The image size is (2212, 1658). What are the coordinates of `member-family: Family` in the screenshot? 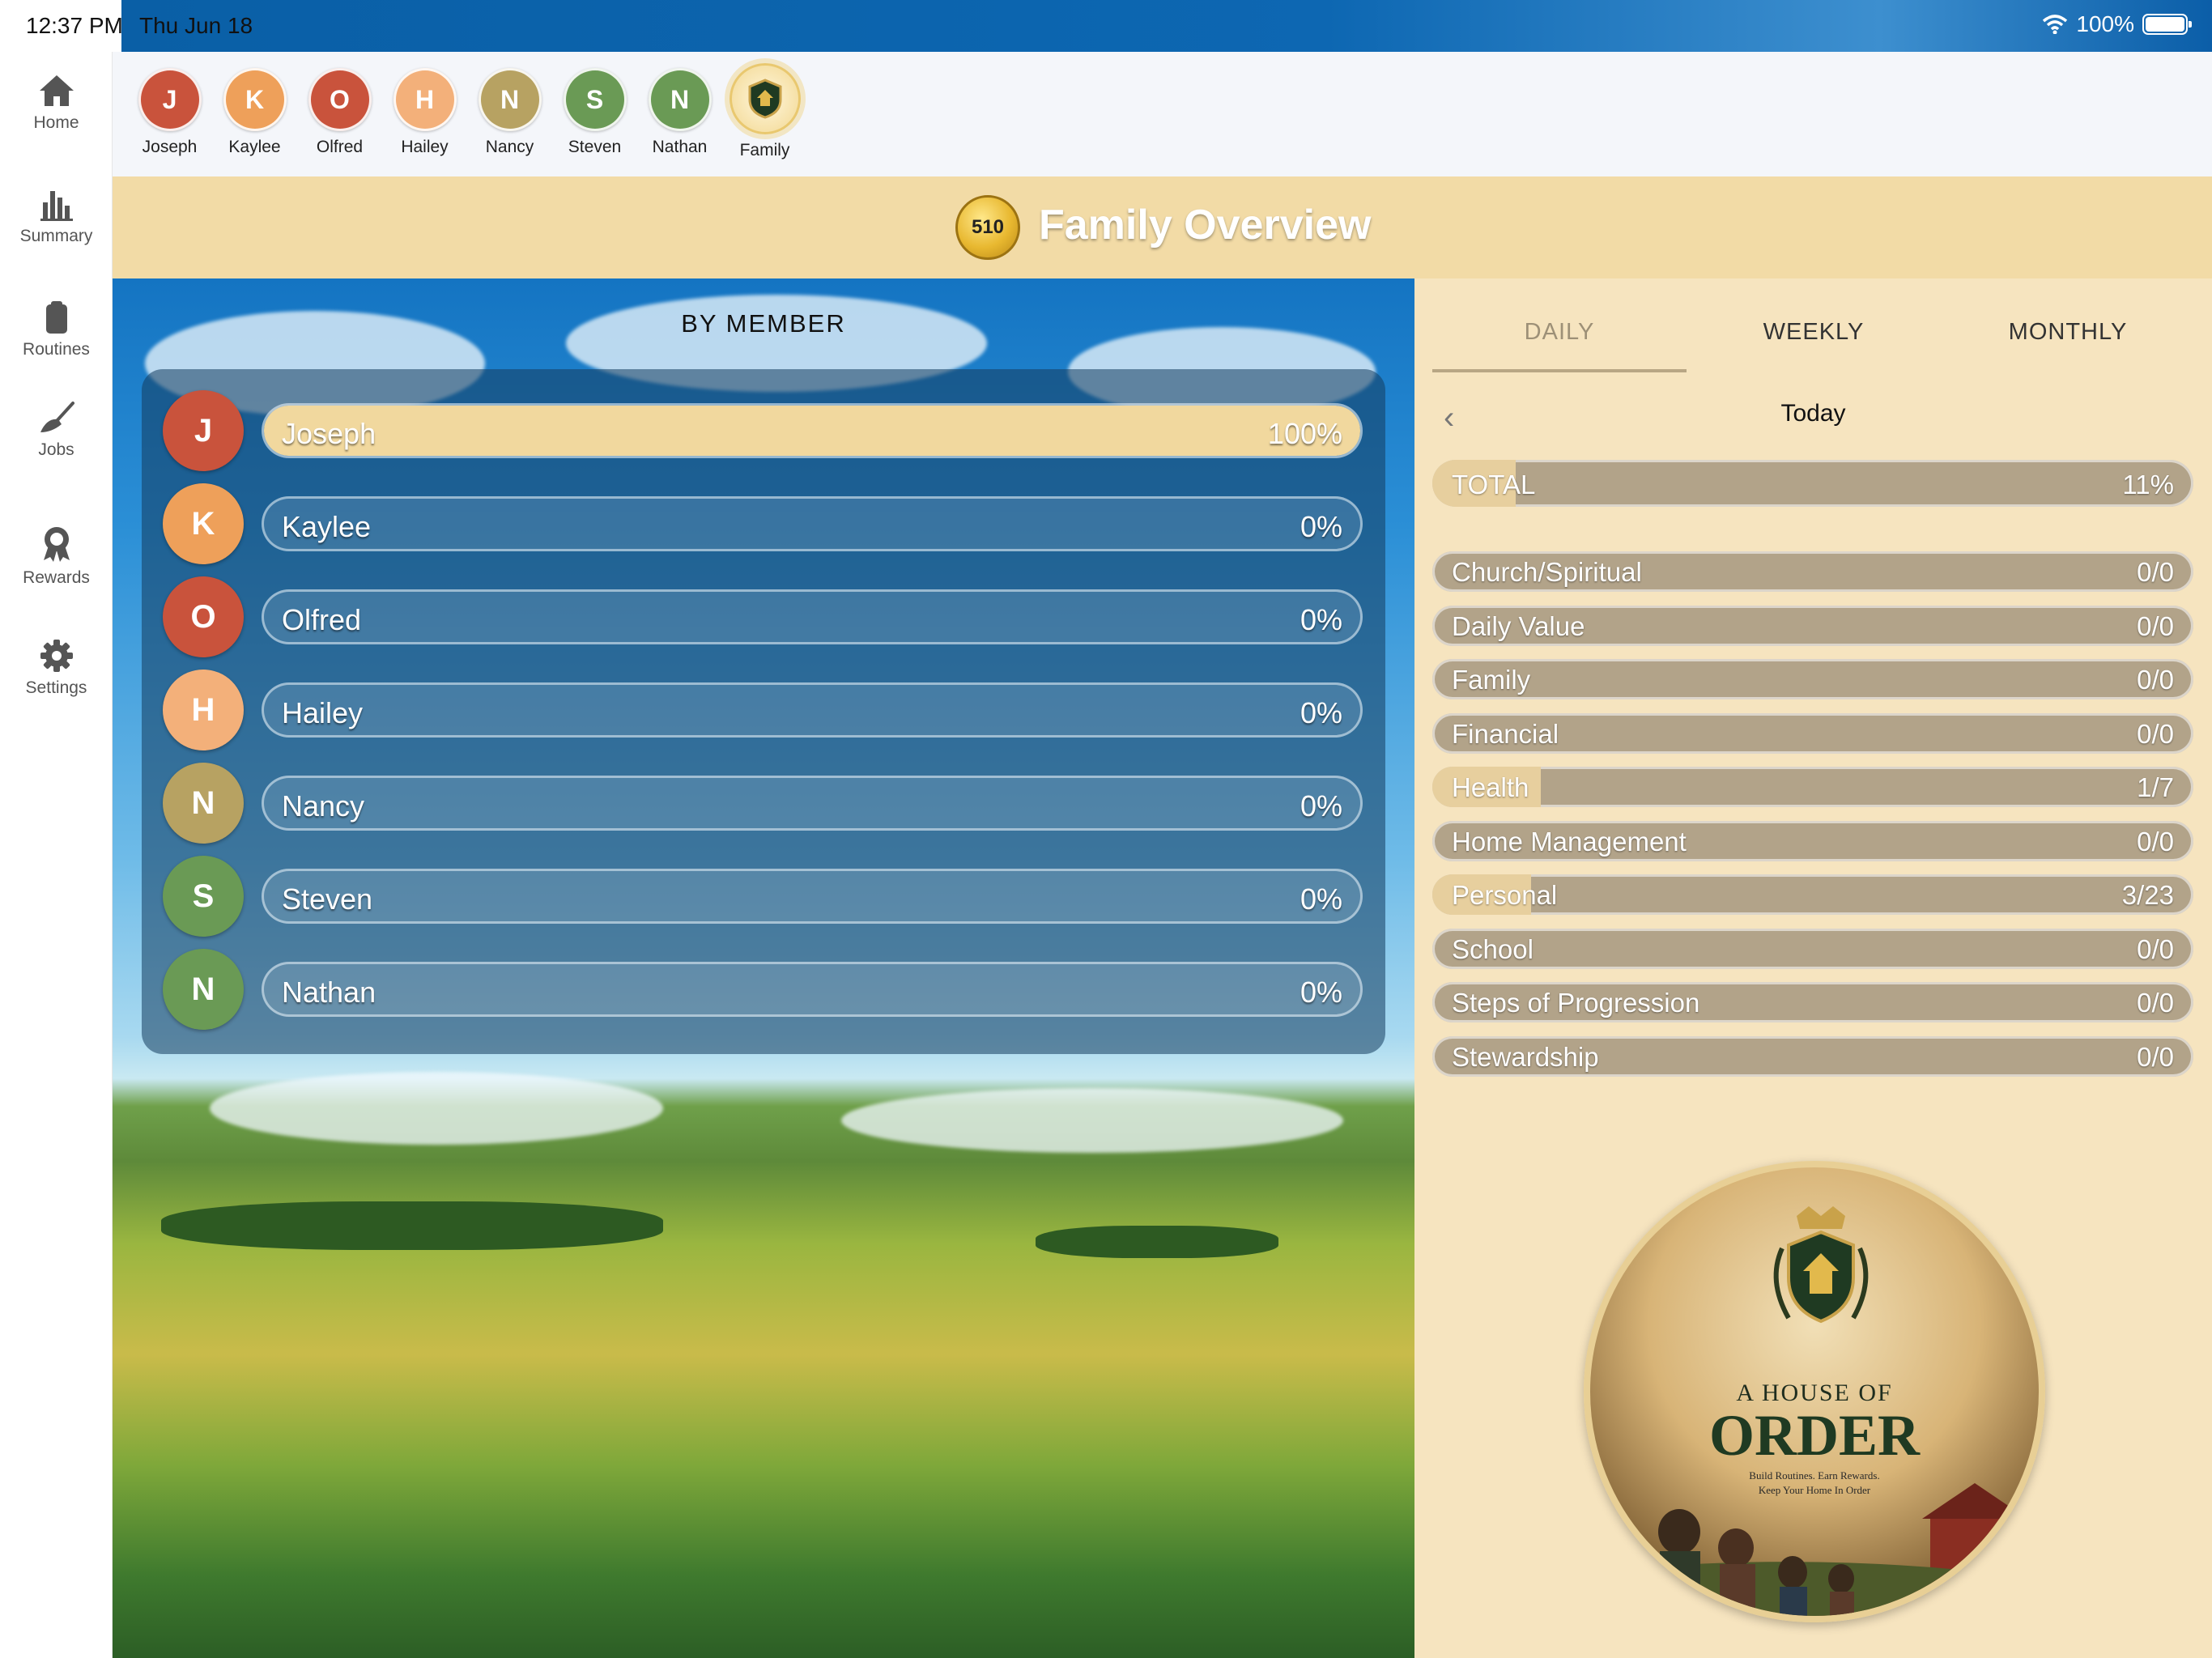 It's located at (765, 111).